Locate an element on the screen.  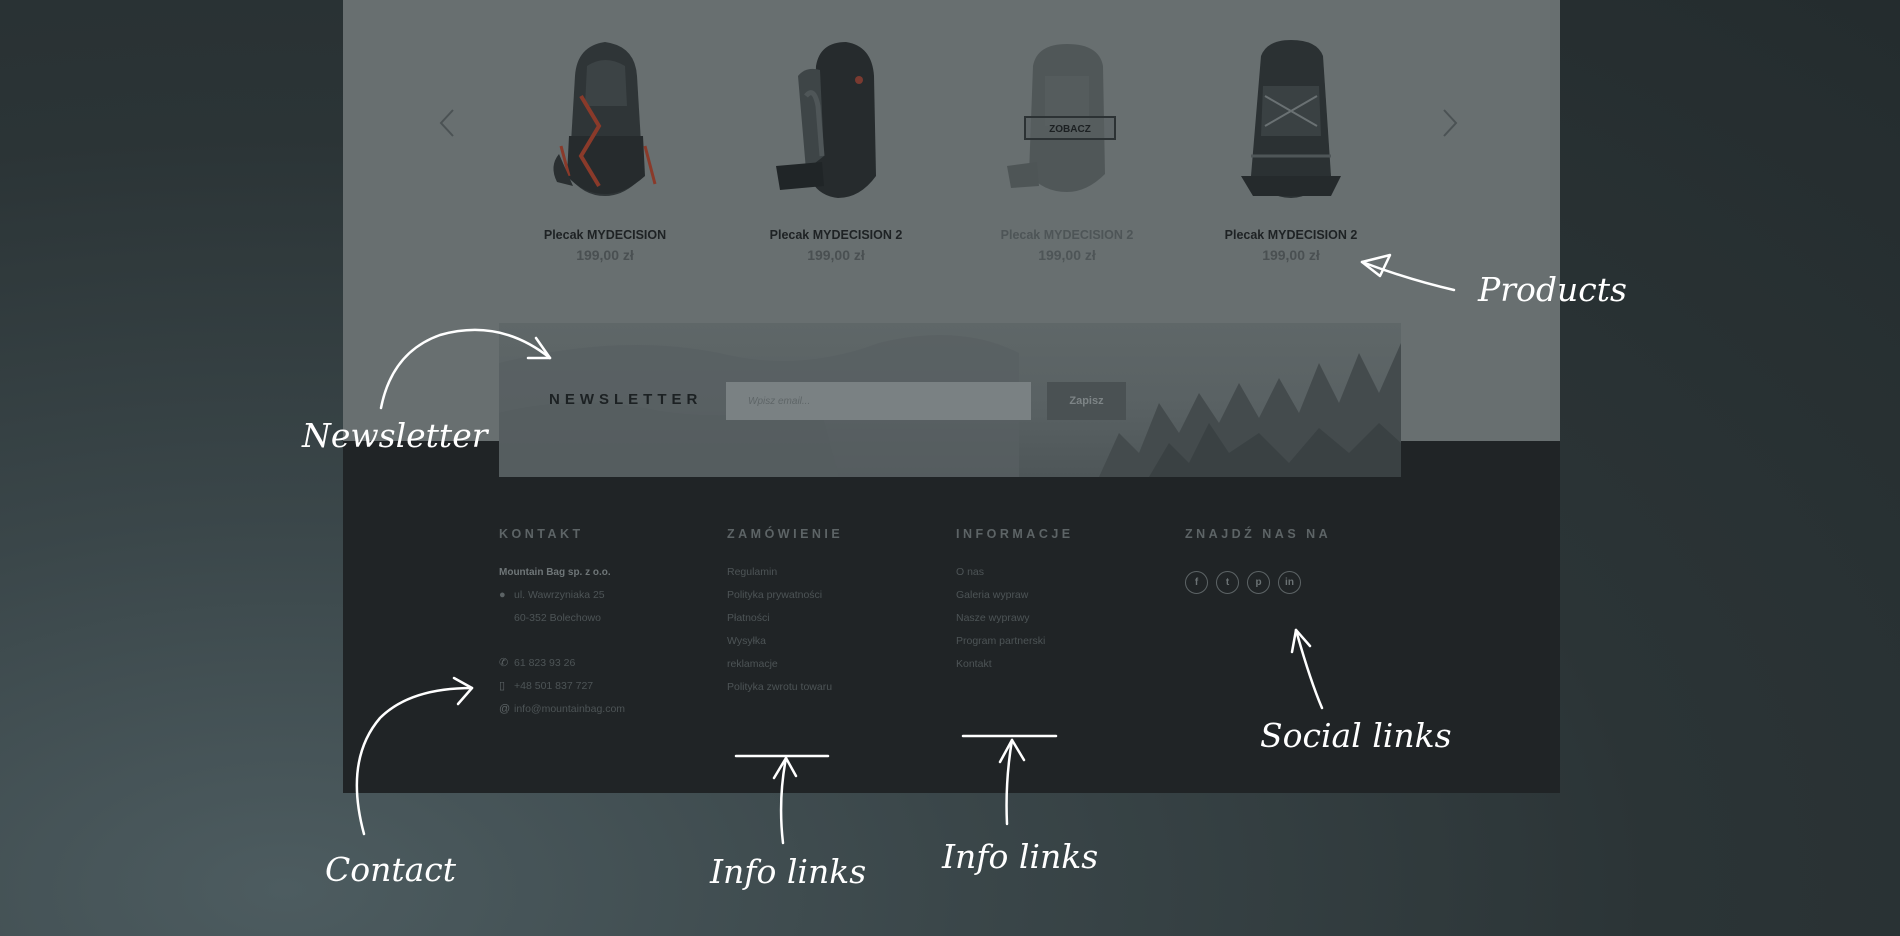
linkedin-icon: in is located at coordinates (1289, 582).